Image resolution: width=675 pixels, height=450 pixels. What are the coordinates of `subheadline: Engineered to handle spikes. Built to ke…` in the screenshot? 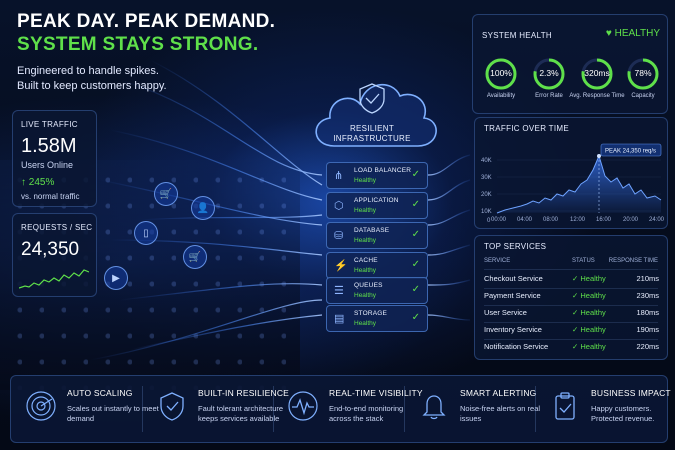 It's located at (117, 79).